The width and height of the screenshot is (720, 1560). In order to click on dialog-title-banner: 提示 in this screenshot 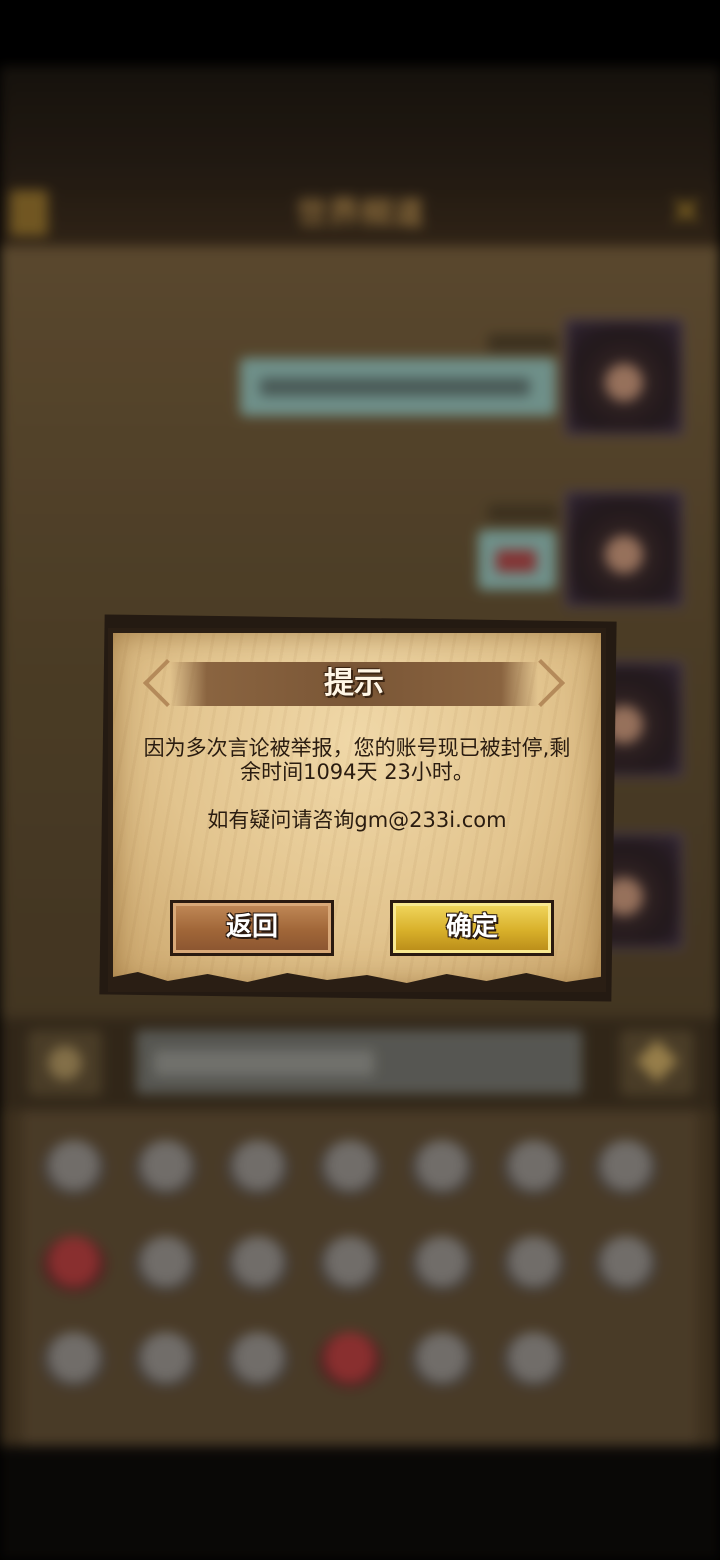, I will do `click(354, 683)`.